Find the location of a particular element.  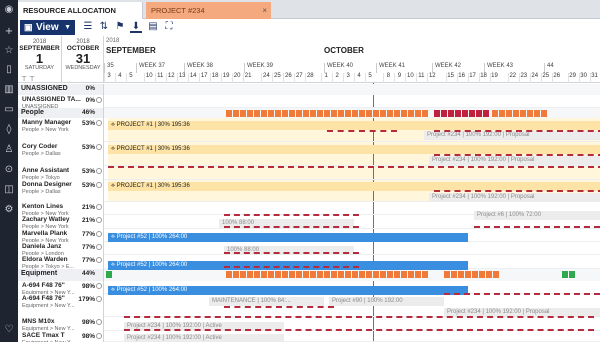

star-icon: ☆ is located at coordinates (9, 51).